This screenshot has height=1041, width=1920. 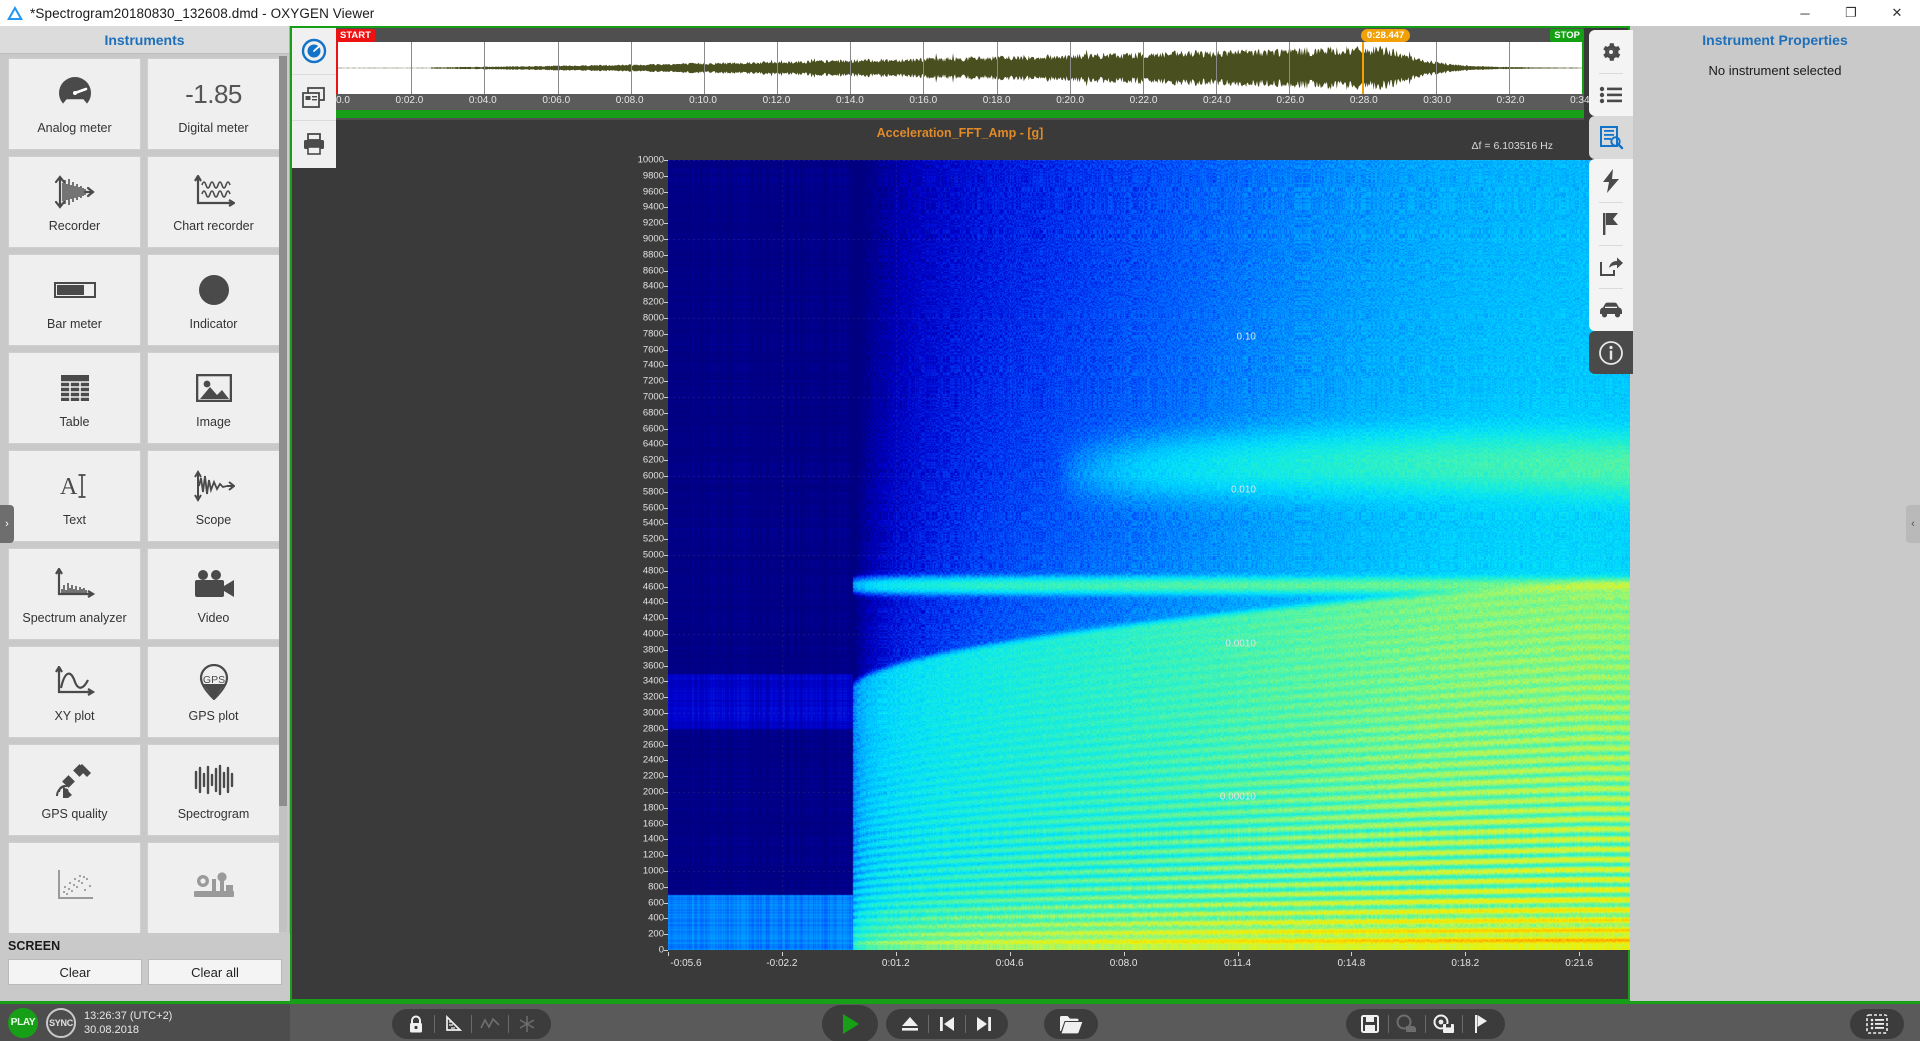 I want to click on instrument-tile-video: Video, so click(x=213, y=594).